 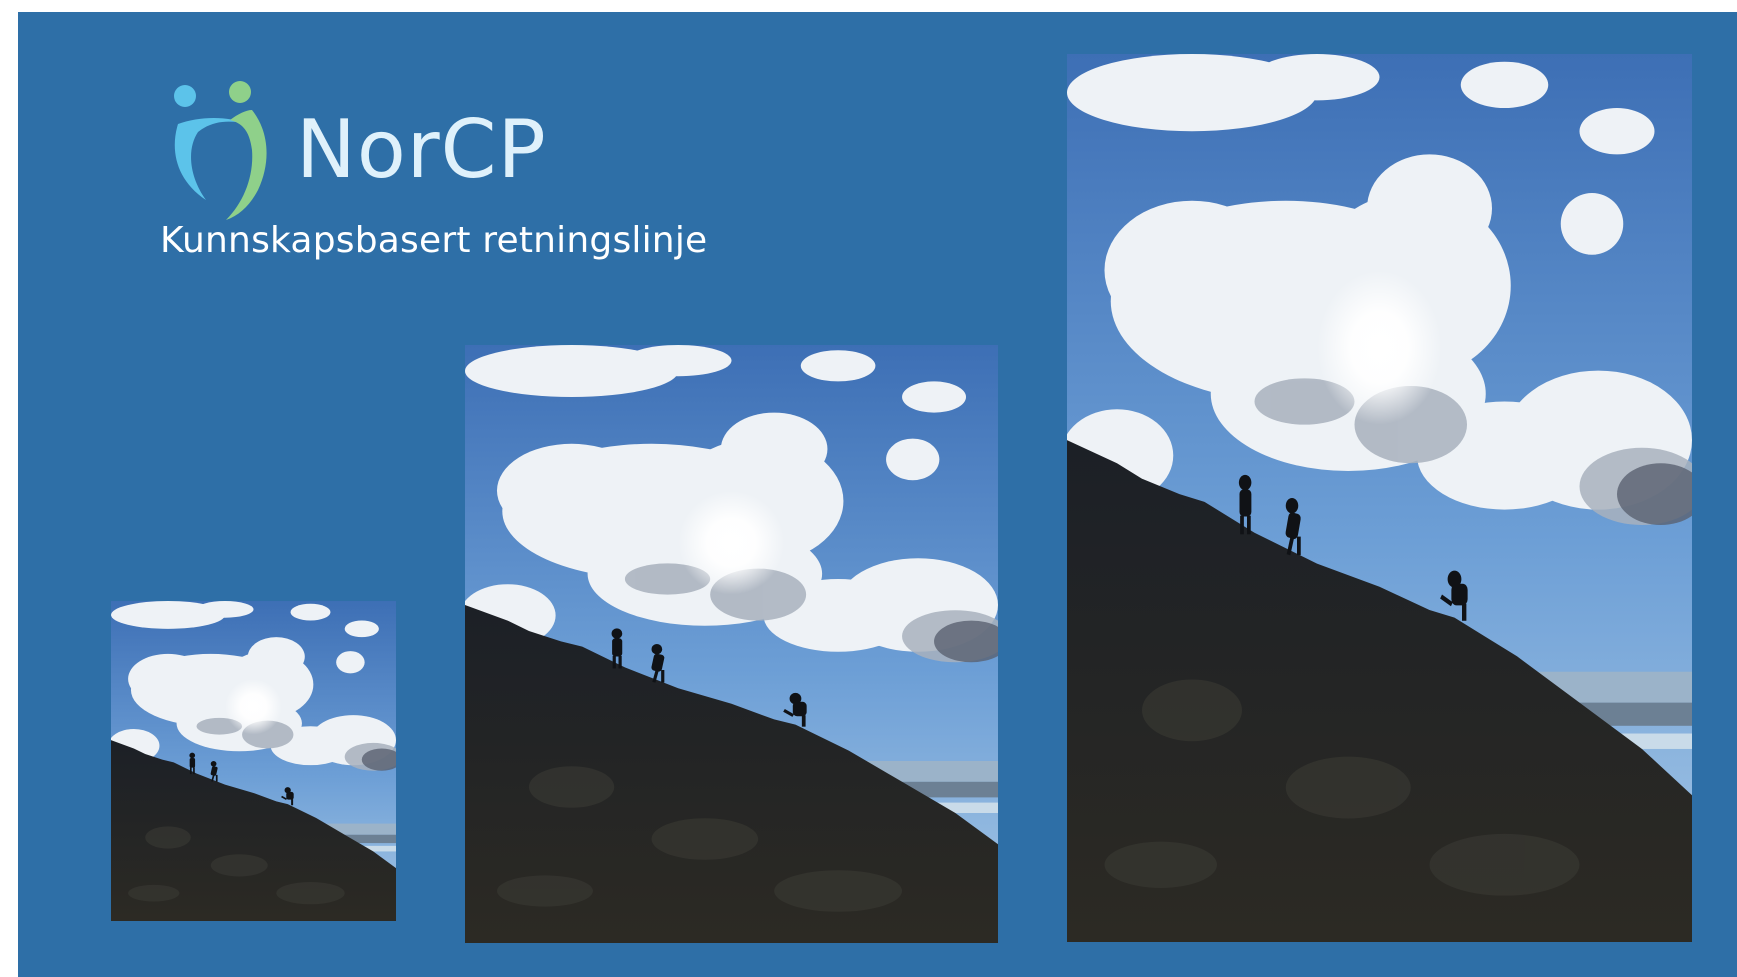 I want to click on norcp-logo: NorCP Kunnskapsbasert retningslinje, so click(x=444, y=180).